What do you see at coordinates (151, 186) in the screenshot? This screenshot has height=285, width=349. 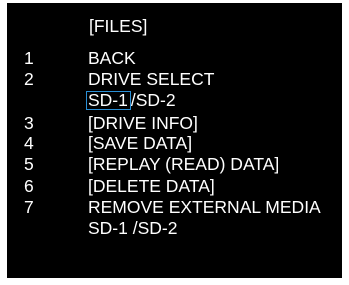 I see `menu-item-label: [DELETE DATA]` at bounding box center [151, 186].